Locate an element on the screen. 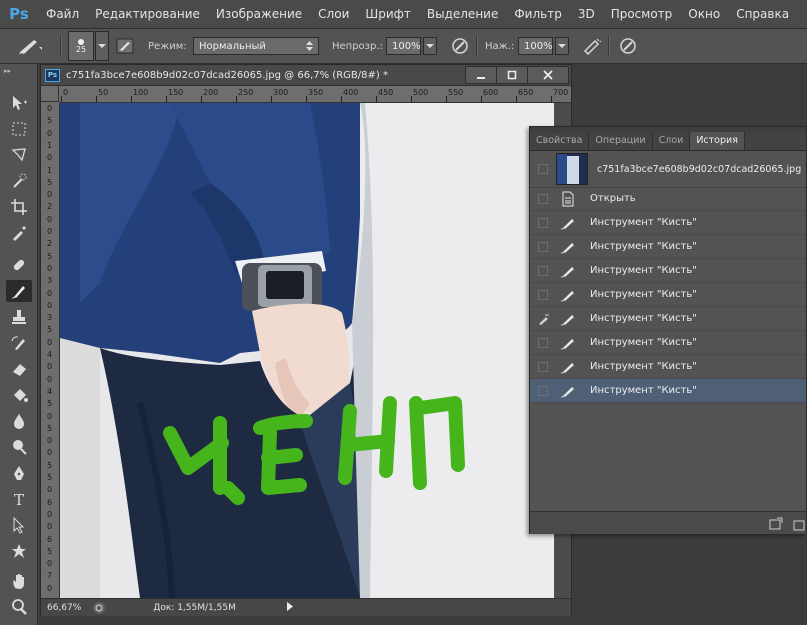 This screenshot has width=807, height=625. flow-input: 100% is located at coordinates (535, 46).